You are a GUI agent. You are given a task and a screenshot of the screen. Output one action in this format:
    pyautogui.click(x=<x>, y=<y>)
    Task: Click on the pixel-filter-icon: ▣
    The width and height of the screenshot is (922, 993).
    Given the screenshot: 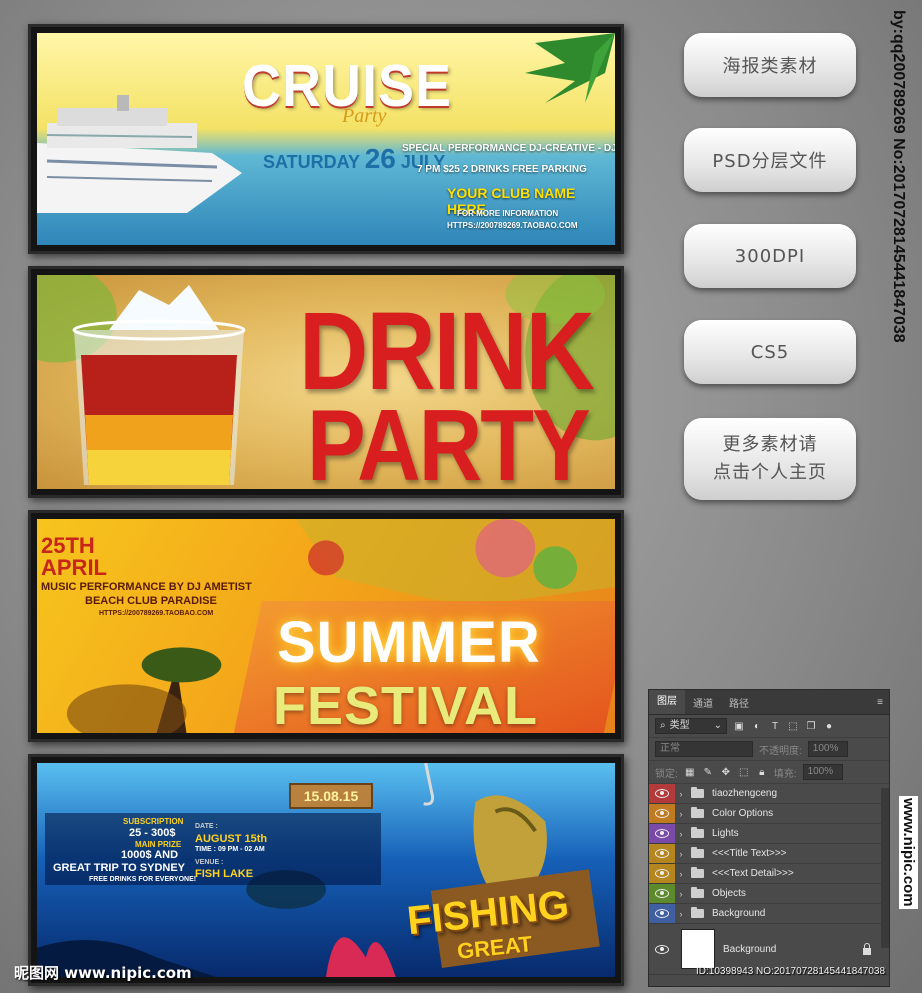 What is the action you would take?
    pyautogui.click(x=739, y=726)
    